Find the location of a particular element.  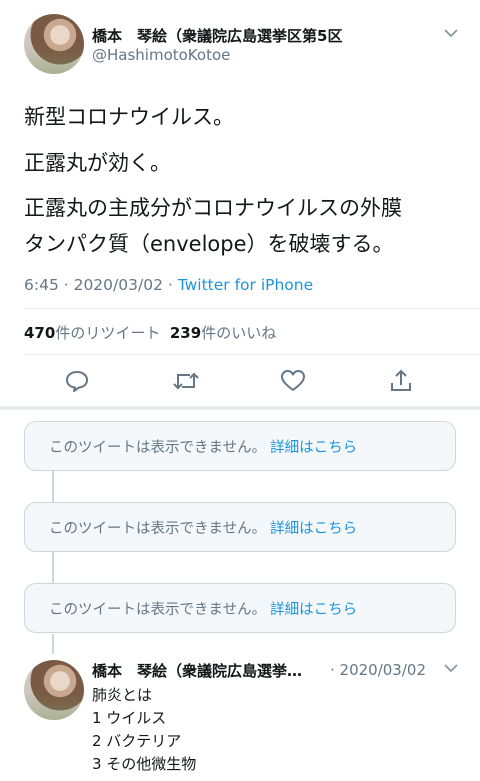

retweet-count: 470 is located at coordinates (39, 333).